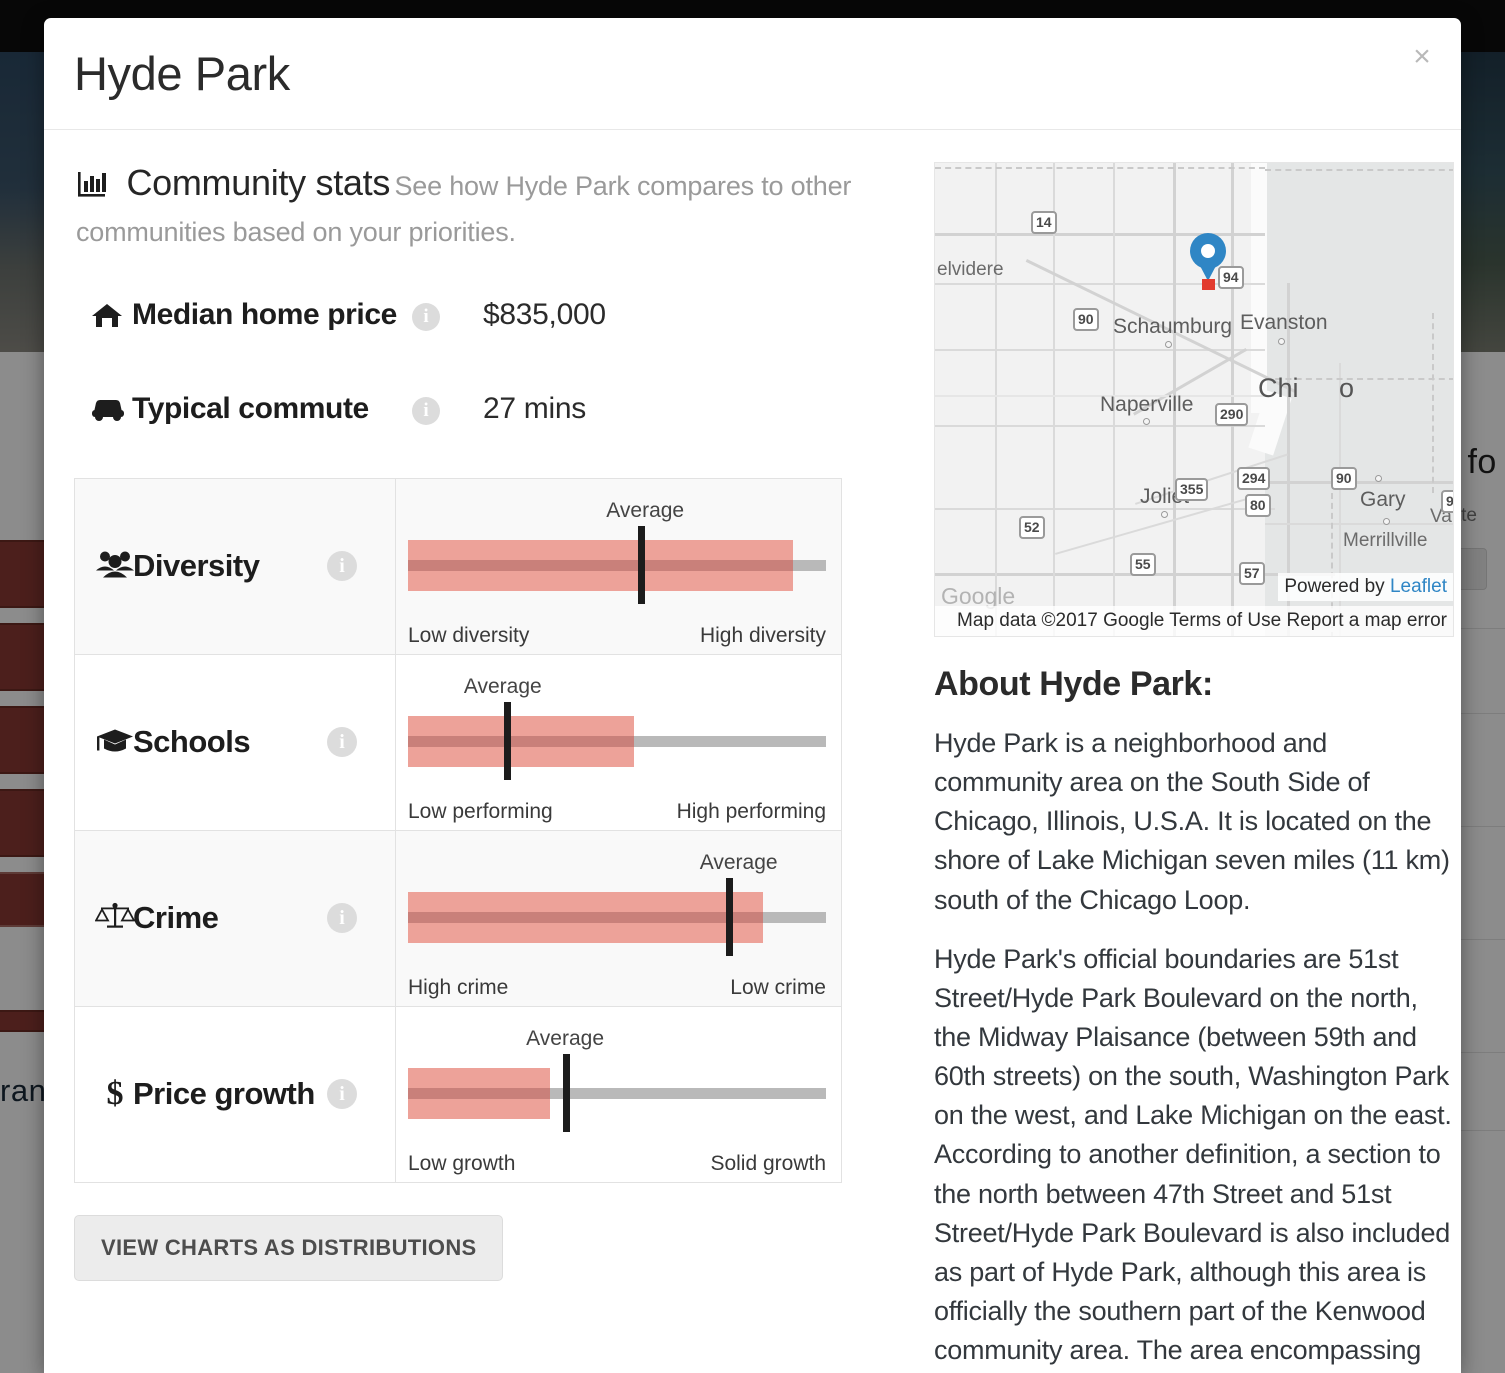 This screenshot has height=1373, width=1505. I want to click on scale-low-label: Low performing, so click(480, 811).